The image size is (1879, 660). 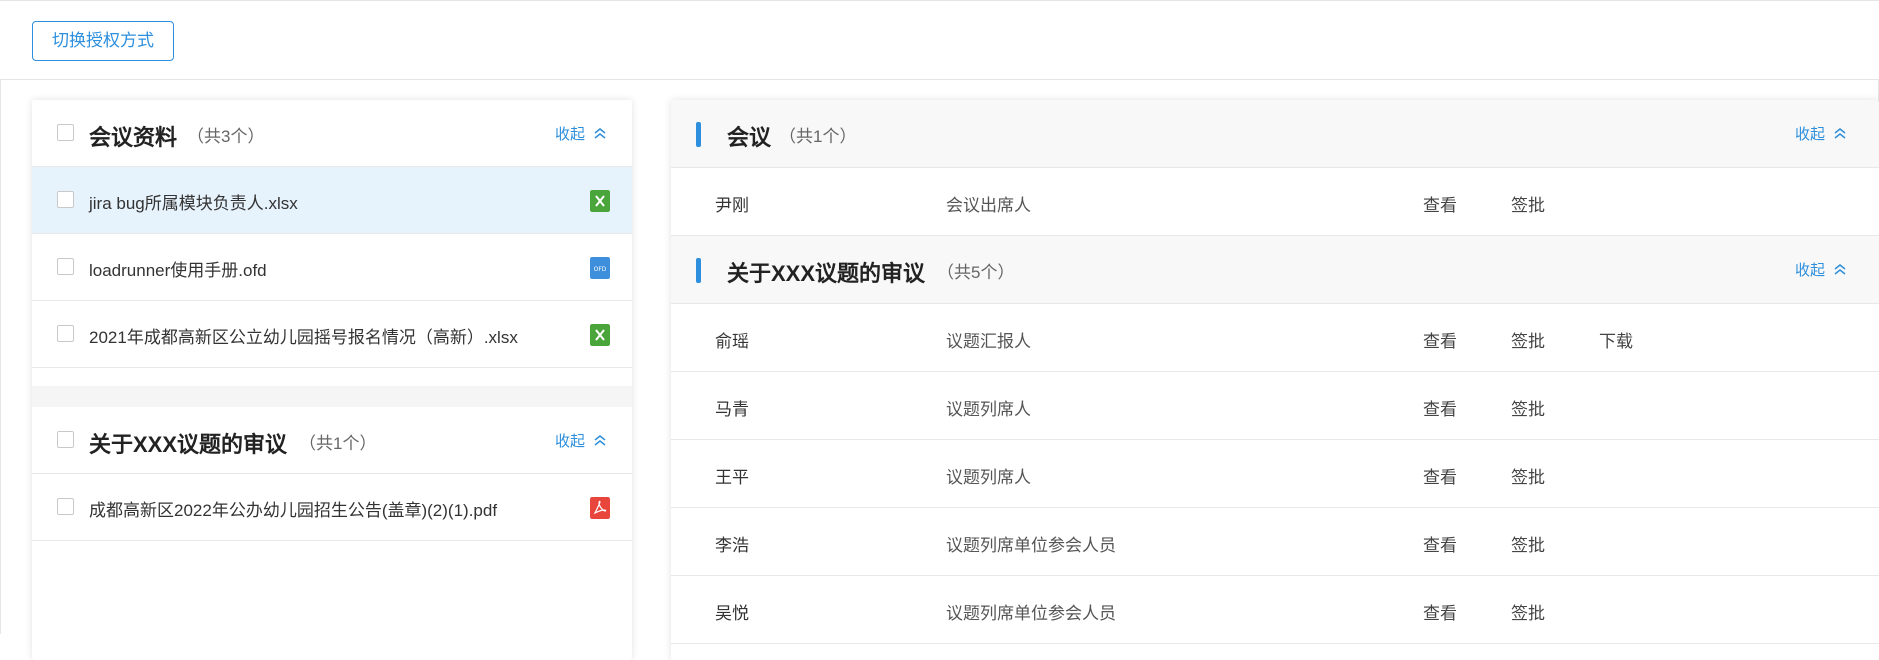 I want to click on participant-role: 会议出席人, so click(x=988, y=205).